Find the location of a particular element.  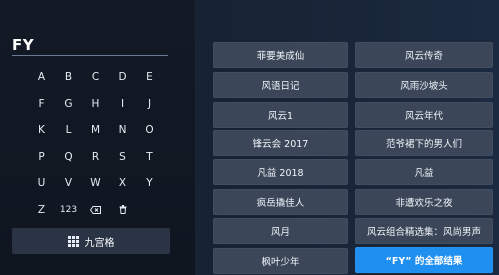

result-item: 锋云会 2017 is located at coordinates (280, 143).